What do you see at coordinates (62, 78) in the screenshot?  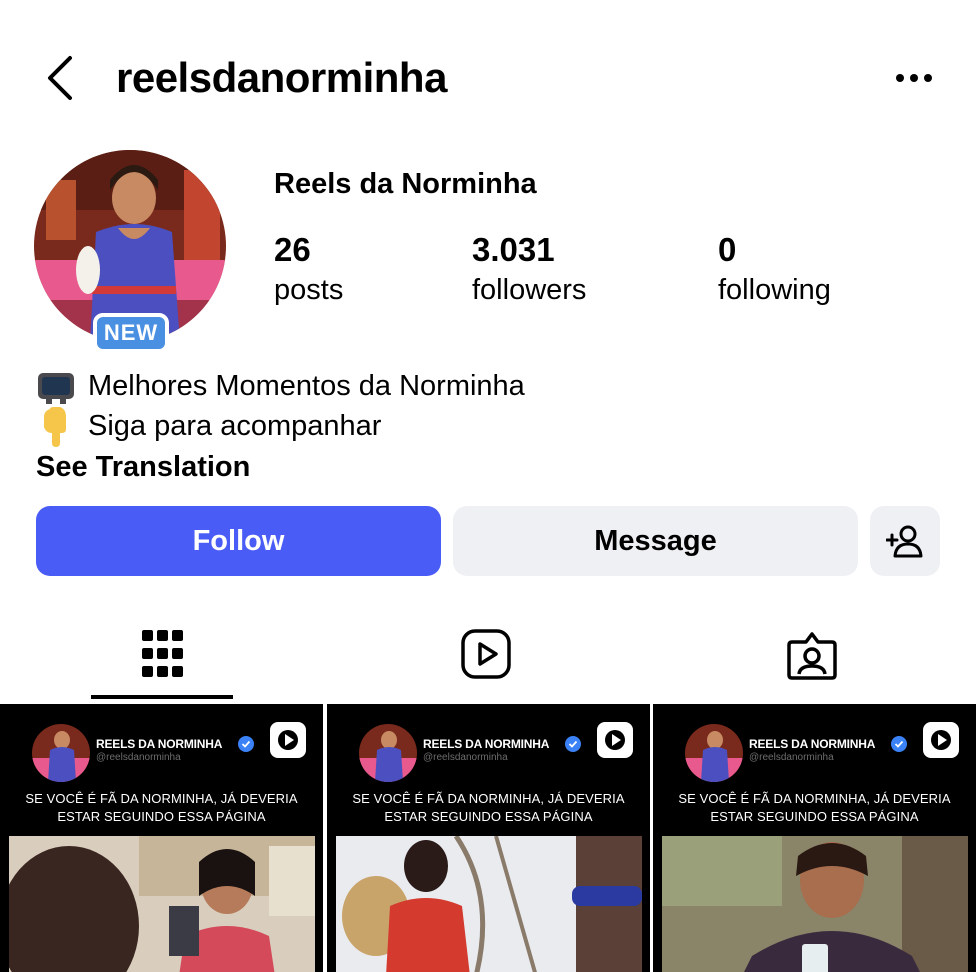 I see `chevron-left-icon` at bounding box center [62, 78].